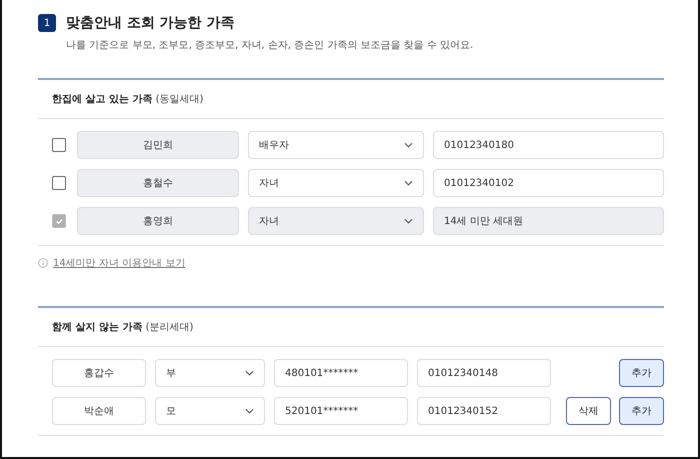 This screenshot has height=459, width=700. Describe the element at coordinates (336, 183) in the screenshot. I see `relation-select: 자녀` at that location.